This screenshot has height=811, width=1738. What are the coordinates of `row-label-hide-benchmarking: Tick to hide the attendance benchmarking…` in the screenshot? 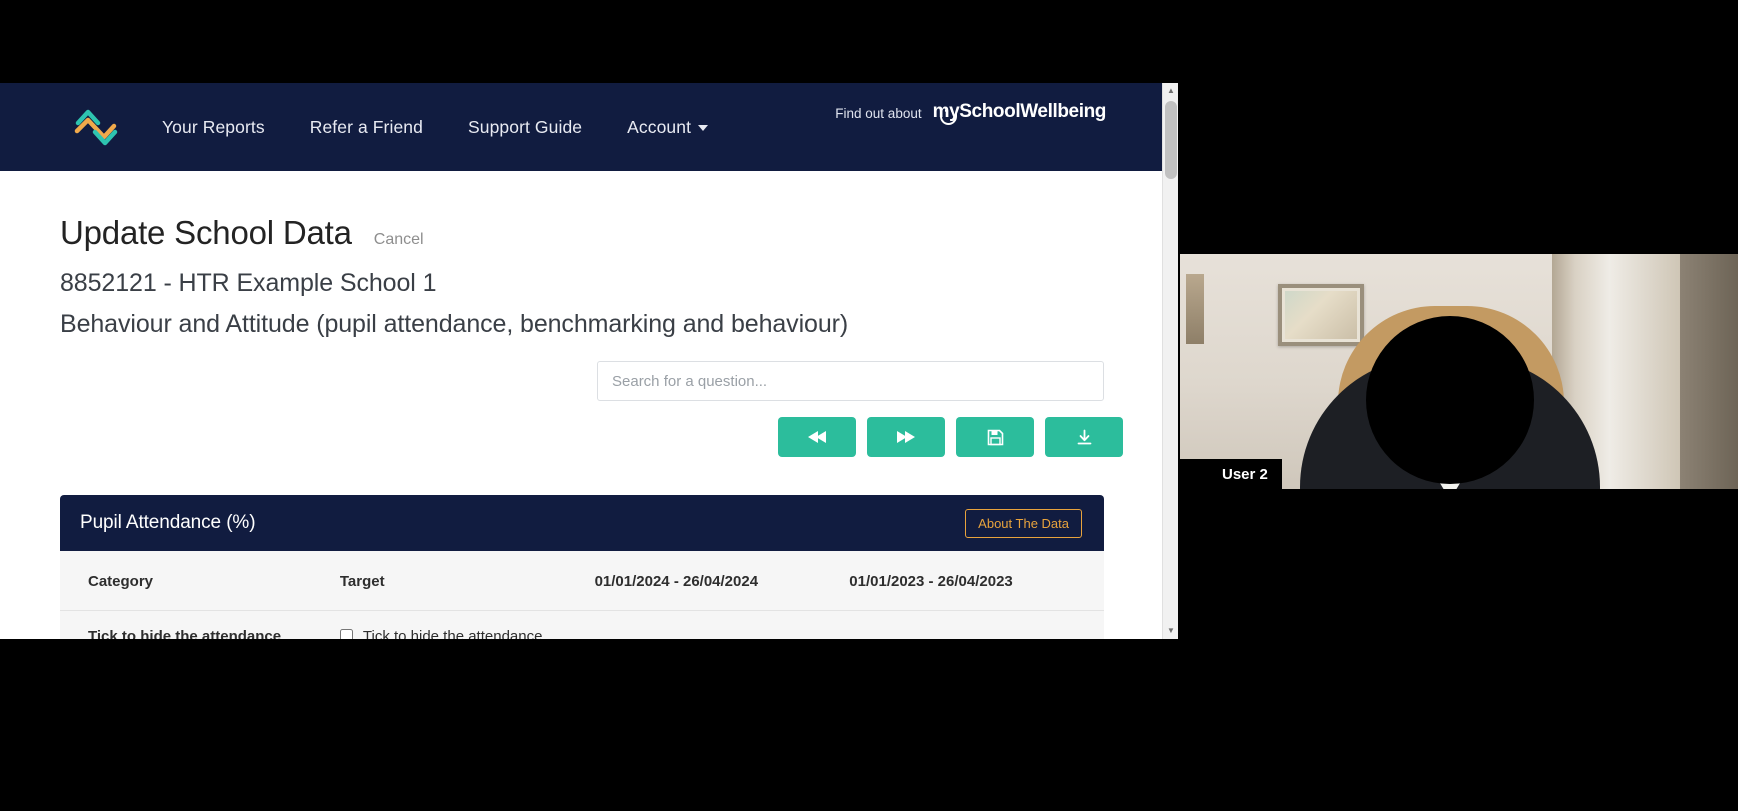 It's located at (185, 633).